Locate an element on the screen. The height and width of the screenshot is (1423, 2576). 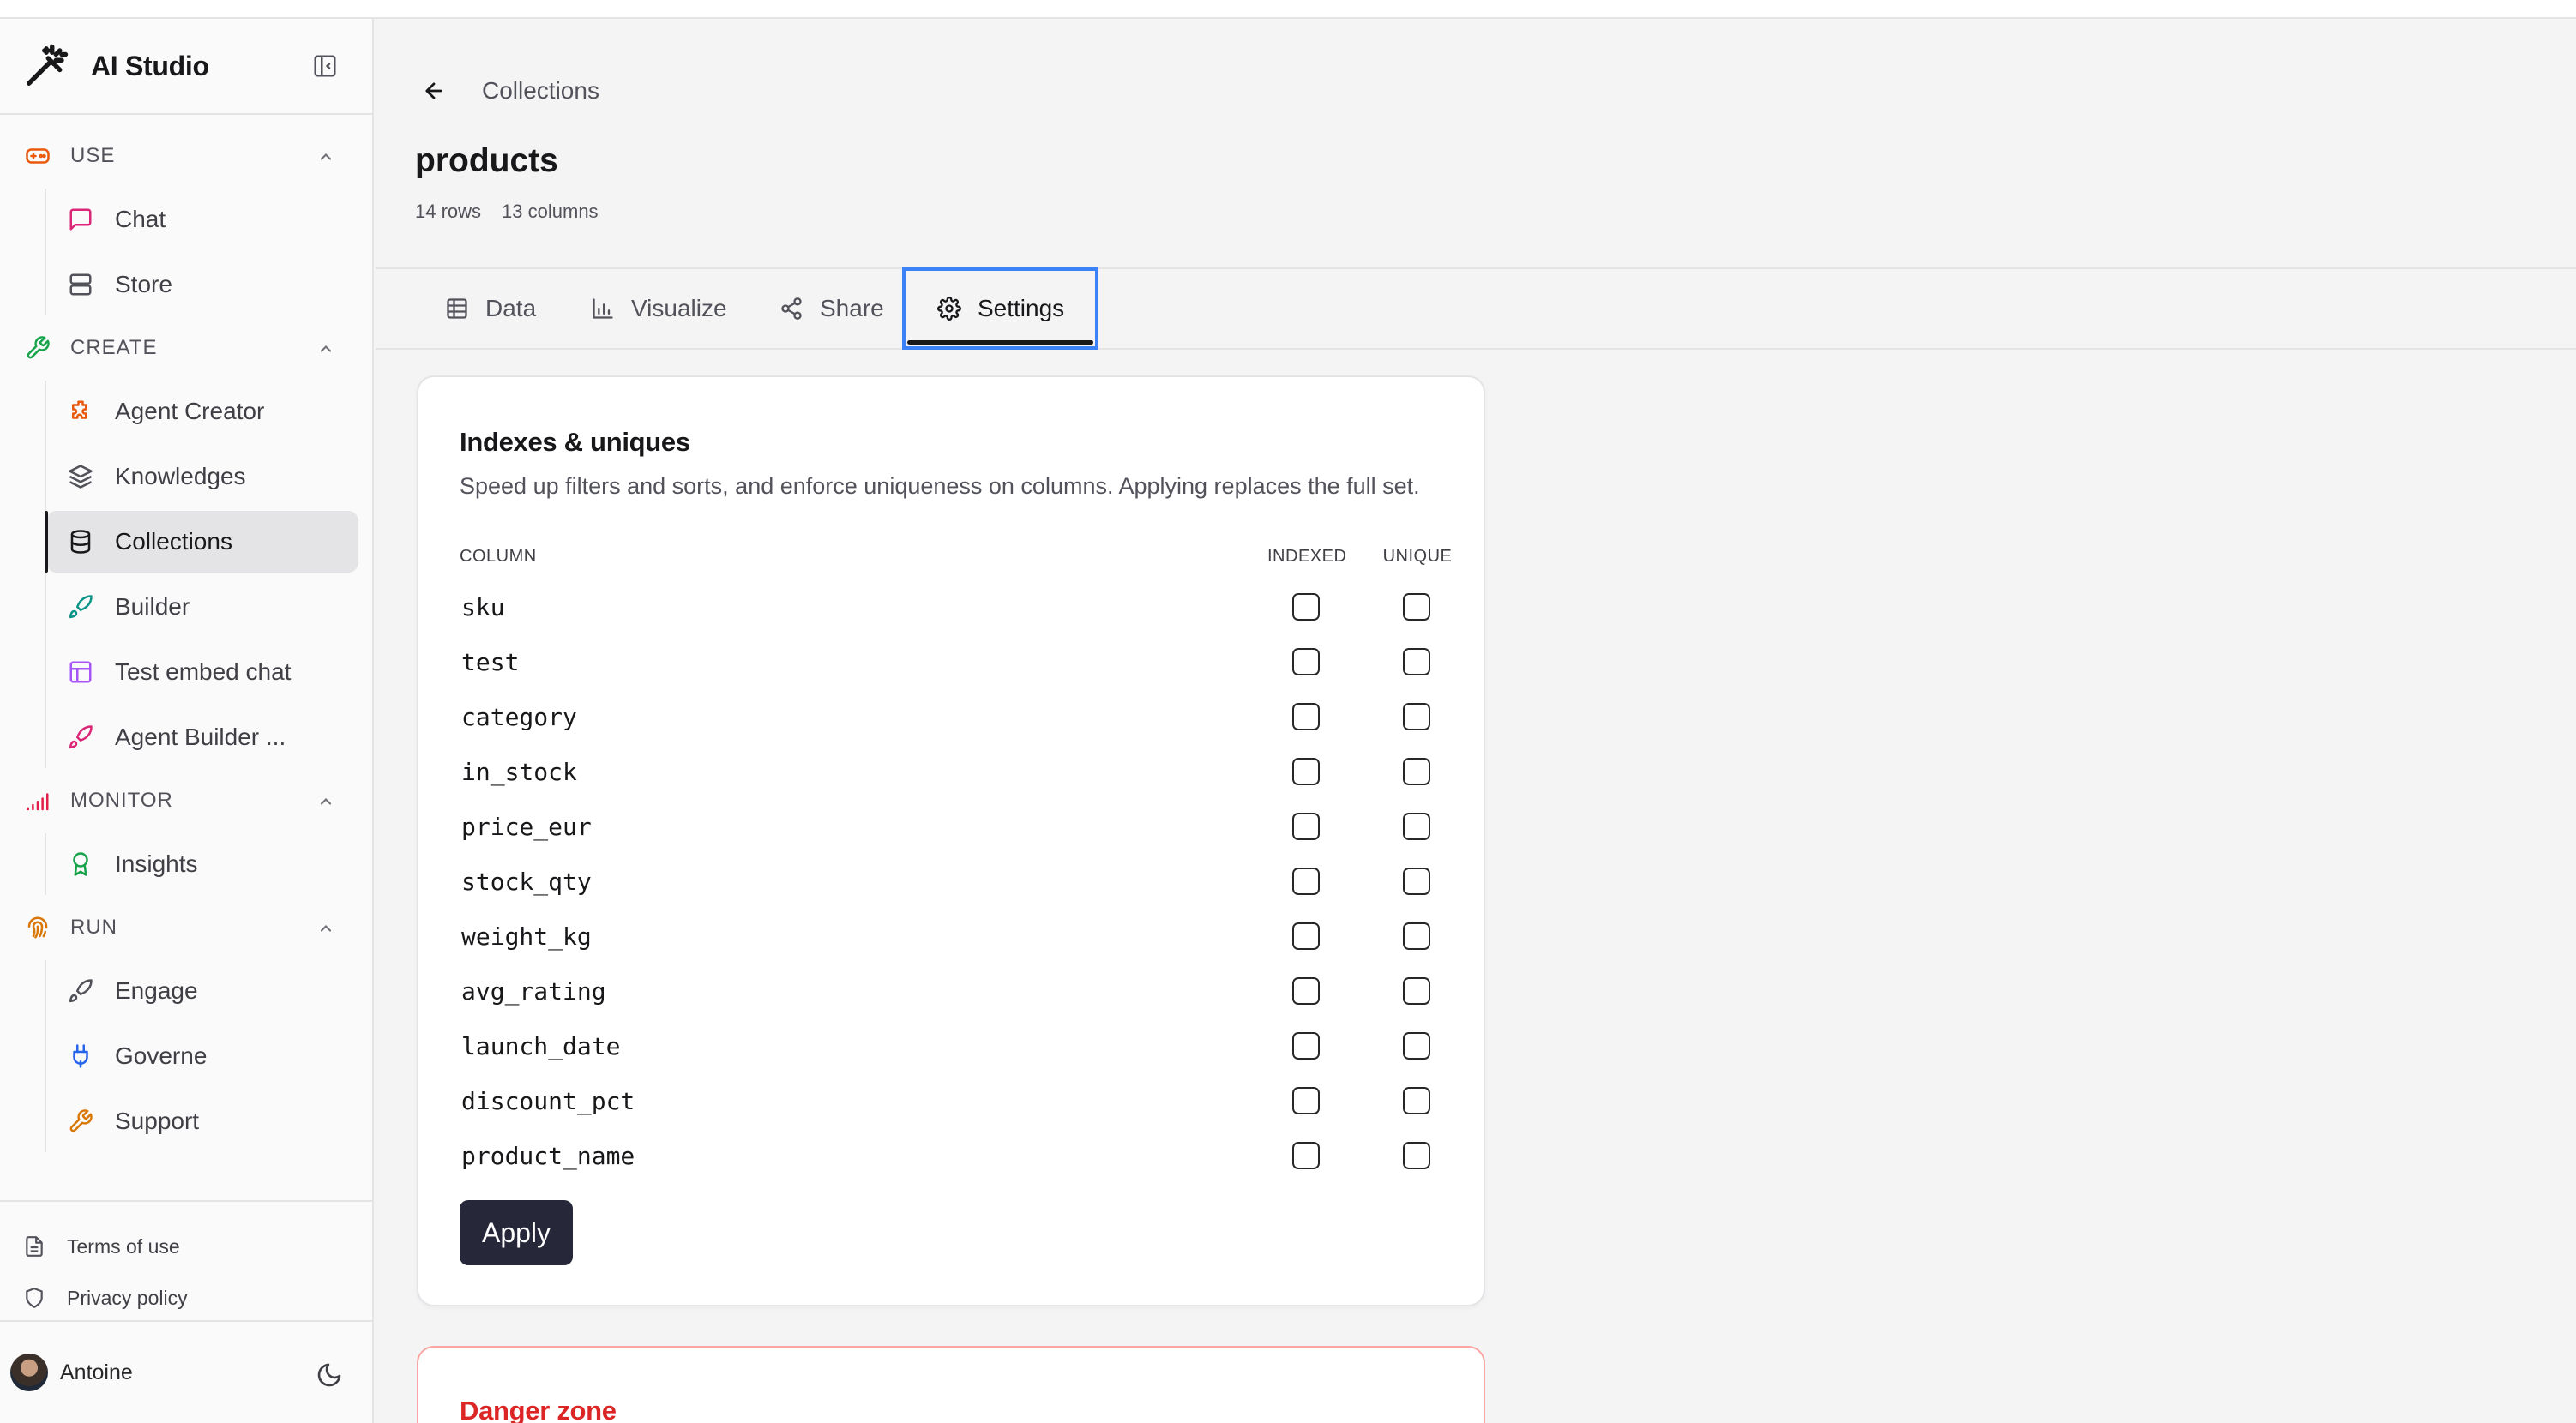
section-run: RUN is located at coordinates (186, 927).